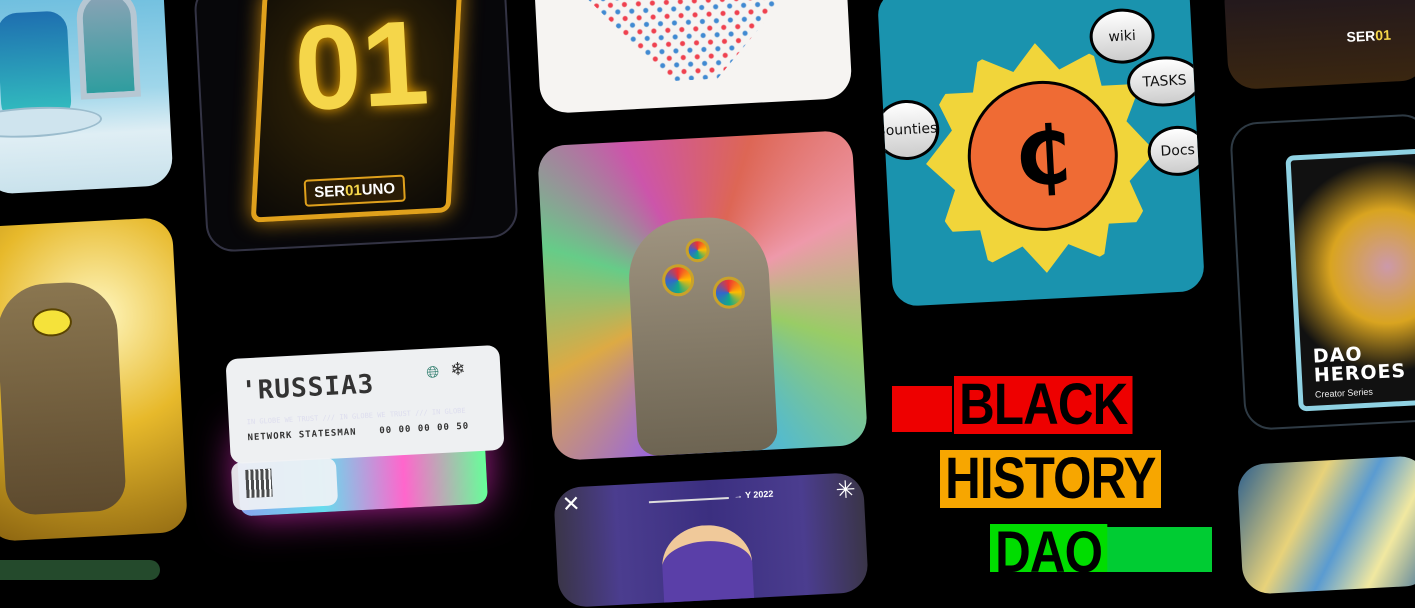  I want to click on painting-nft-card, so click(1325, 525).